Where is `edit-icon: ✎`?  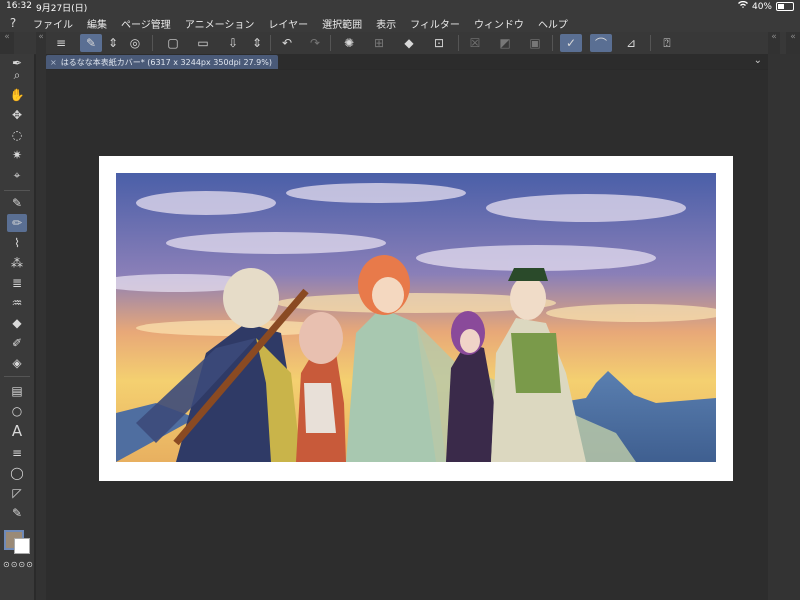 edit-icon: ✎ is located at coordinates (91, 43).